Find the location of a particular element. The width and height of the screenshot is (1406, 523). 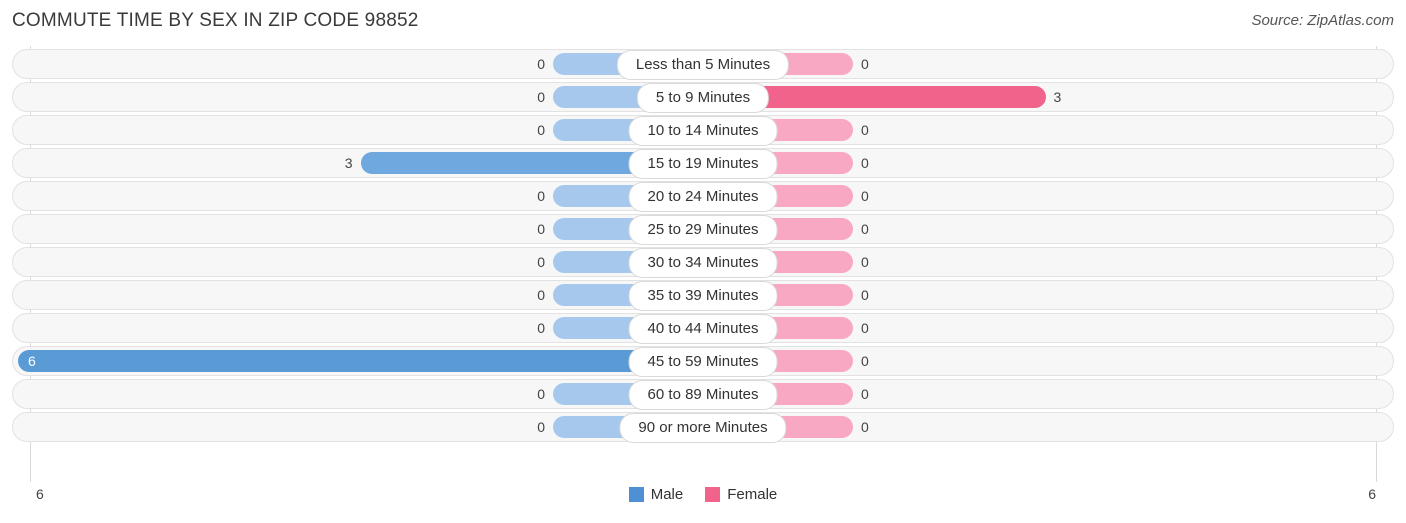

category-label-pill: 25 to 29 Minutes is located at coordinates (703, 230).